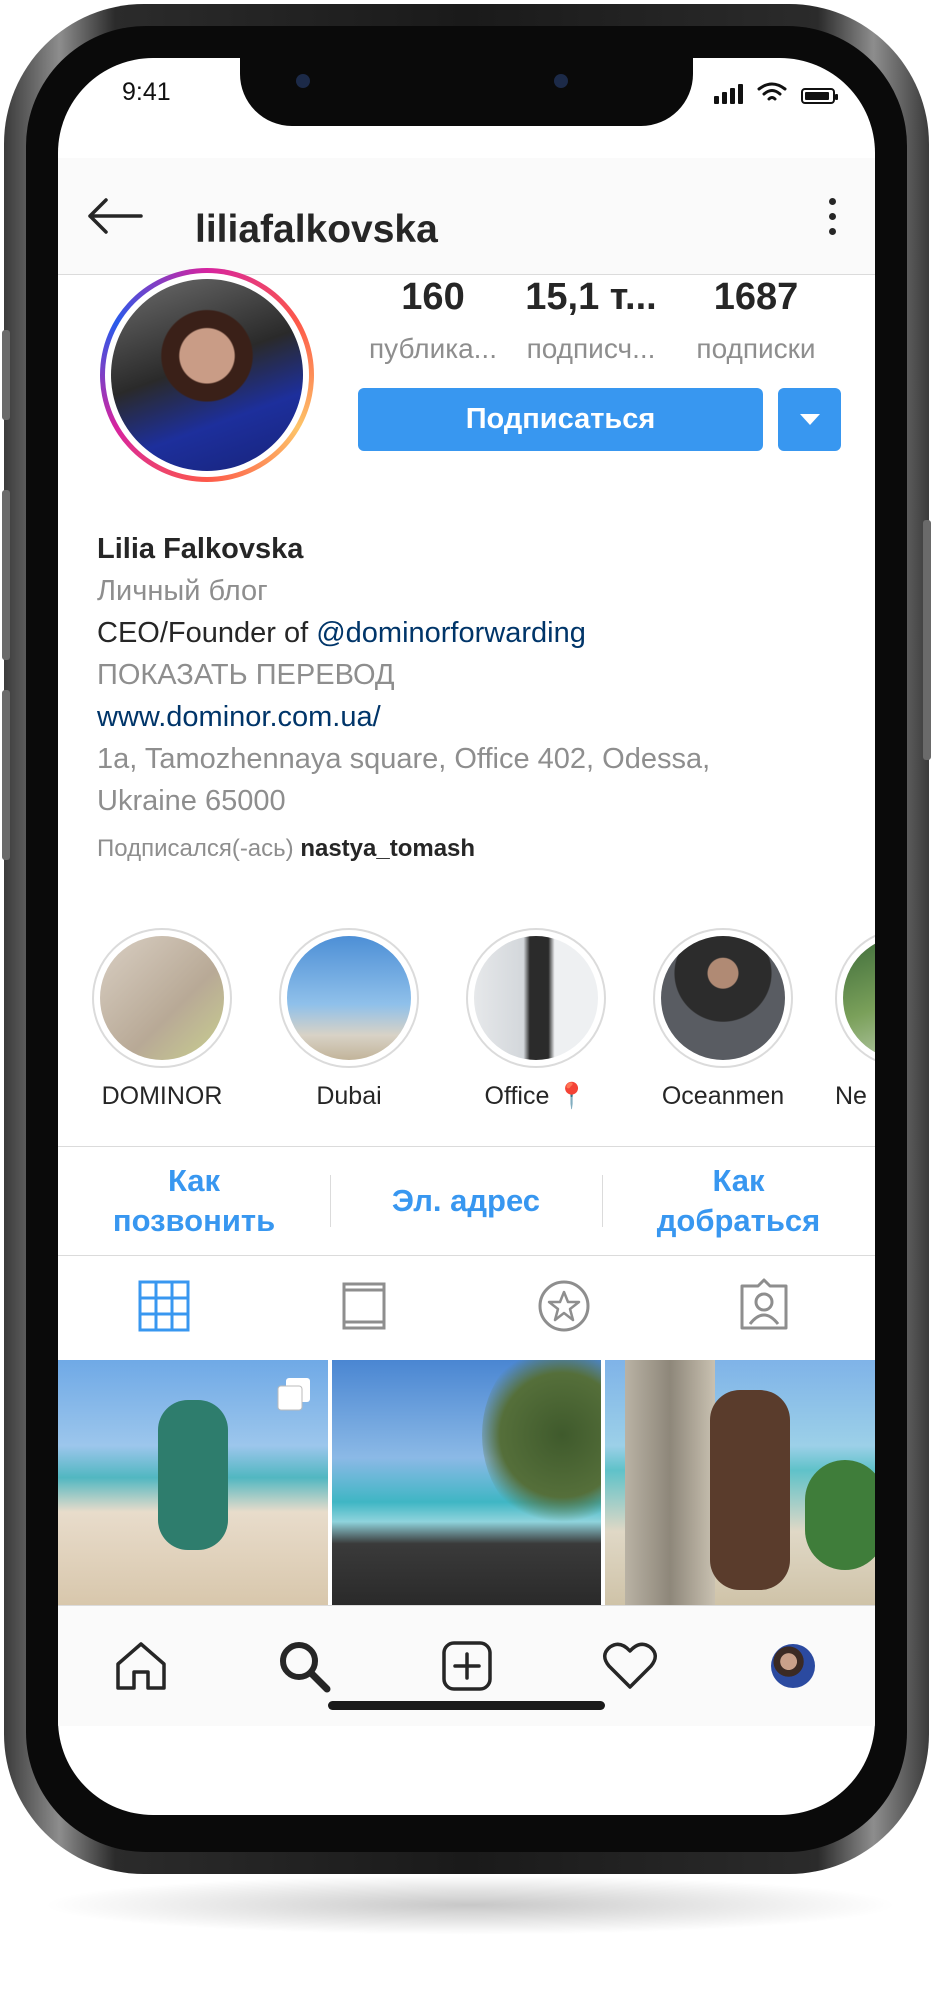  Describe the element at coordinates (207, 633) in the screenshot. I see `bio-prefix: CEO/Founder of` at that location.